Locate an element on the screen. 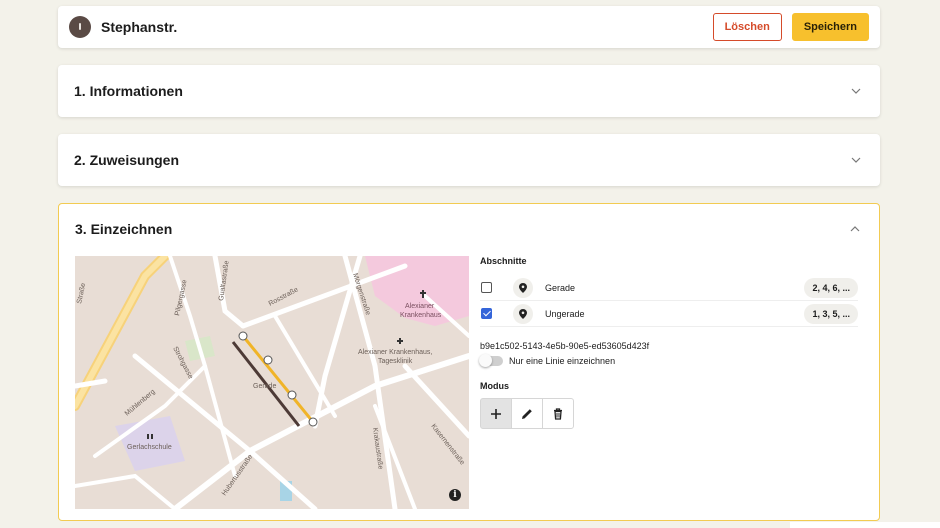 Image resolution: width=940 pixels, height=528 pixels. pencil-icon is located at coordinates (527, 413).